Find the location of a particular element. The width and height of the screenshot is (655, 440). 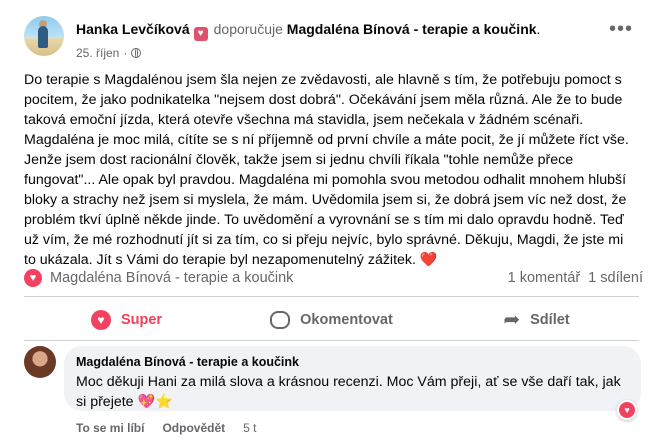

comment-emoji: 💖⭐ is located at coordinates (155, 402).